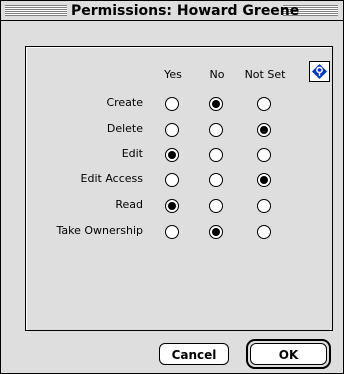 The height and width of the screenshot is (374, 344). Describe the element at coordinates (216, 180) in the screenshot. I see `radio-edit-access-no` at that location.